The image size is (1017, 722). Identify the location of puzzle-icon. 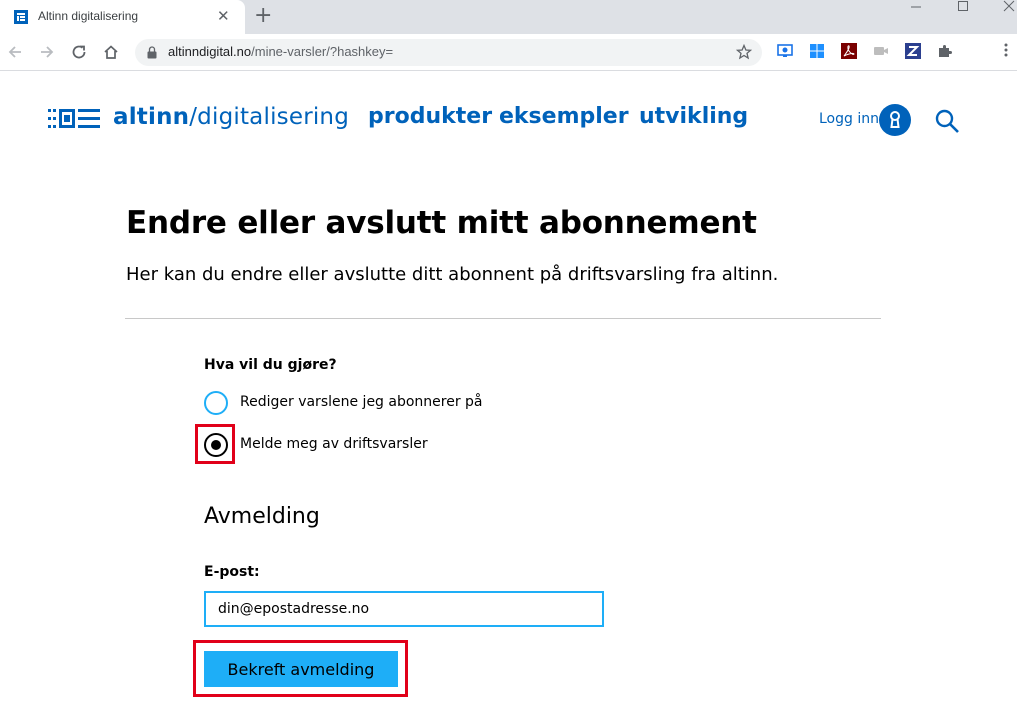
(945, 51).